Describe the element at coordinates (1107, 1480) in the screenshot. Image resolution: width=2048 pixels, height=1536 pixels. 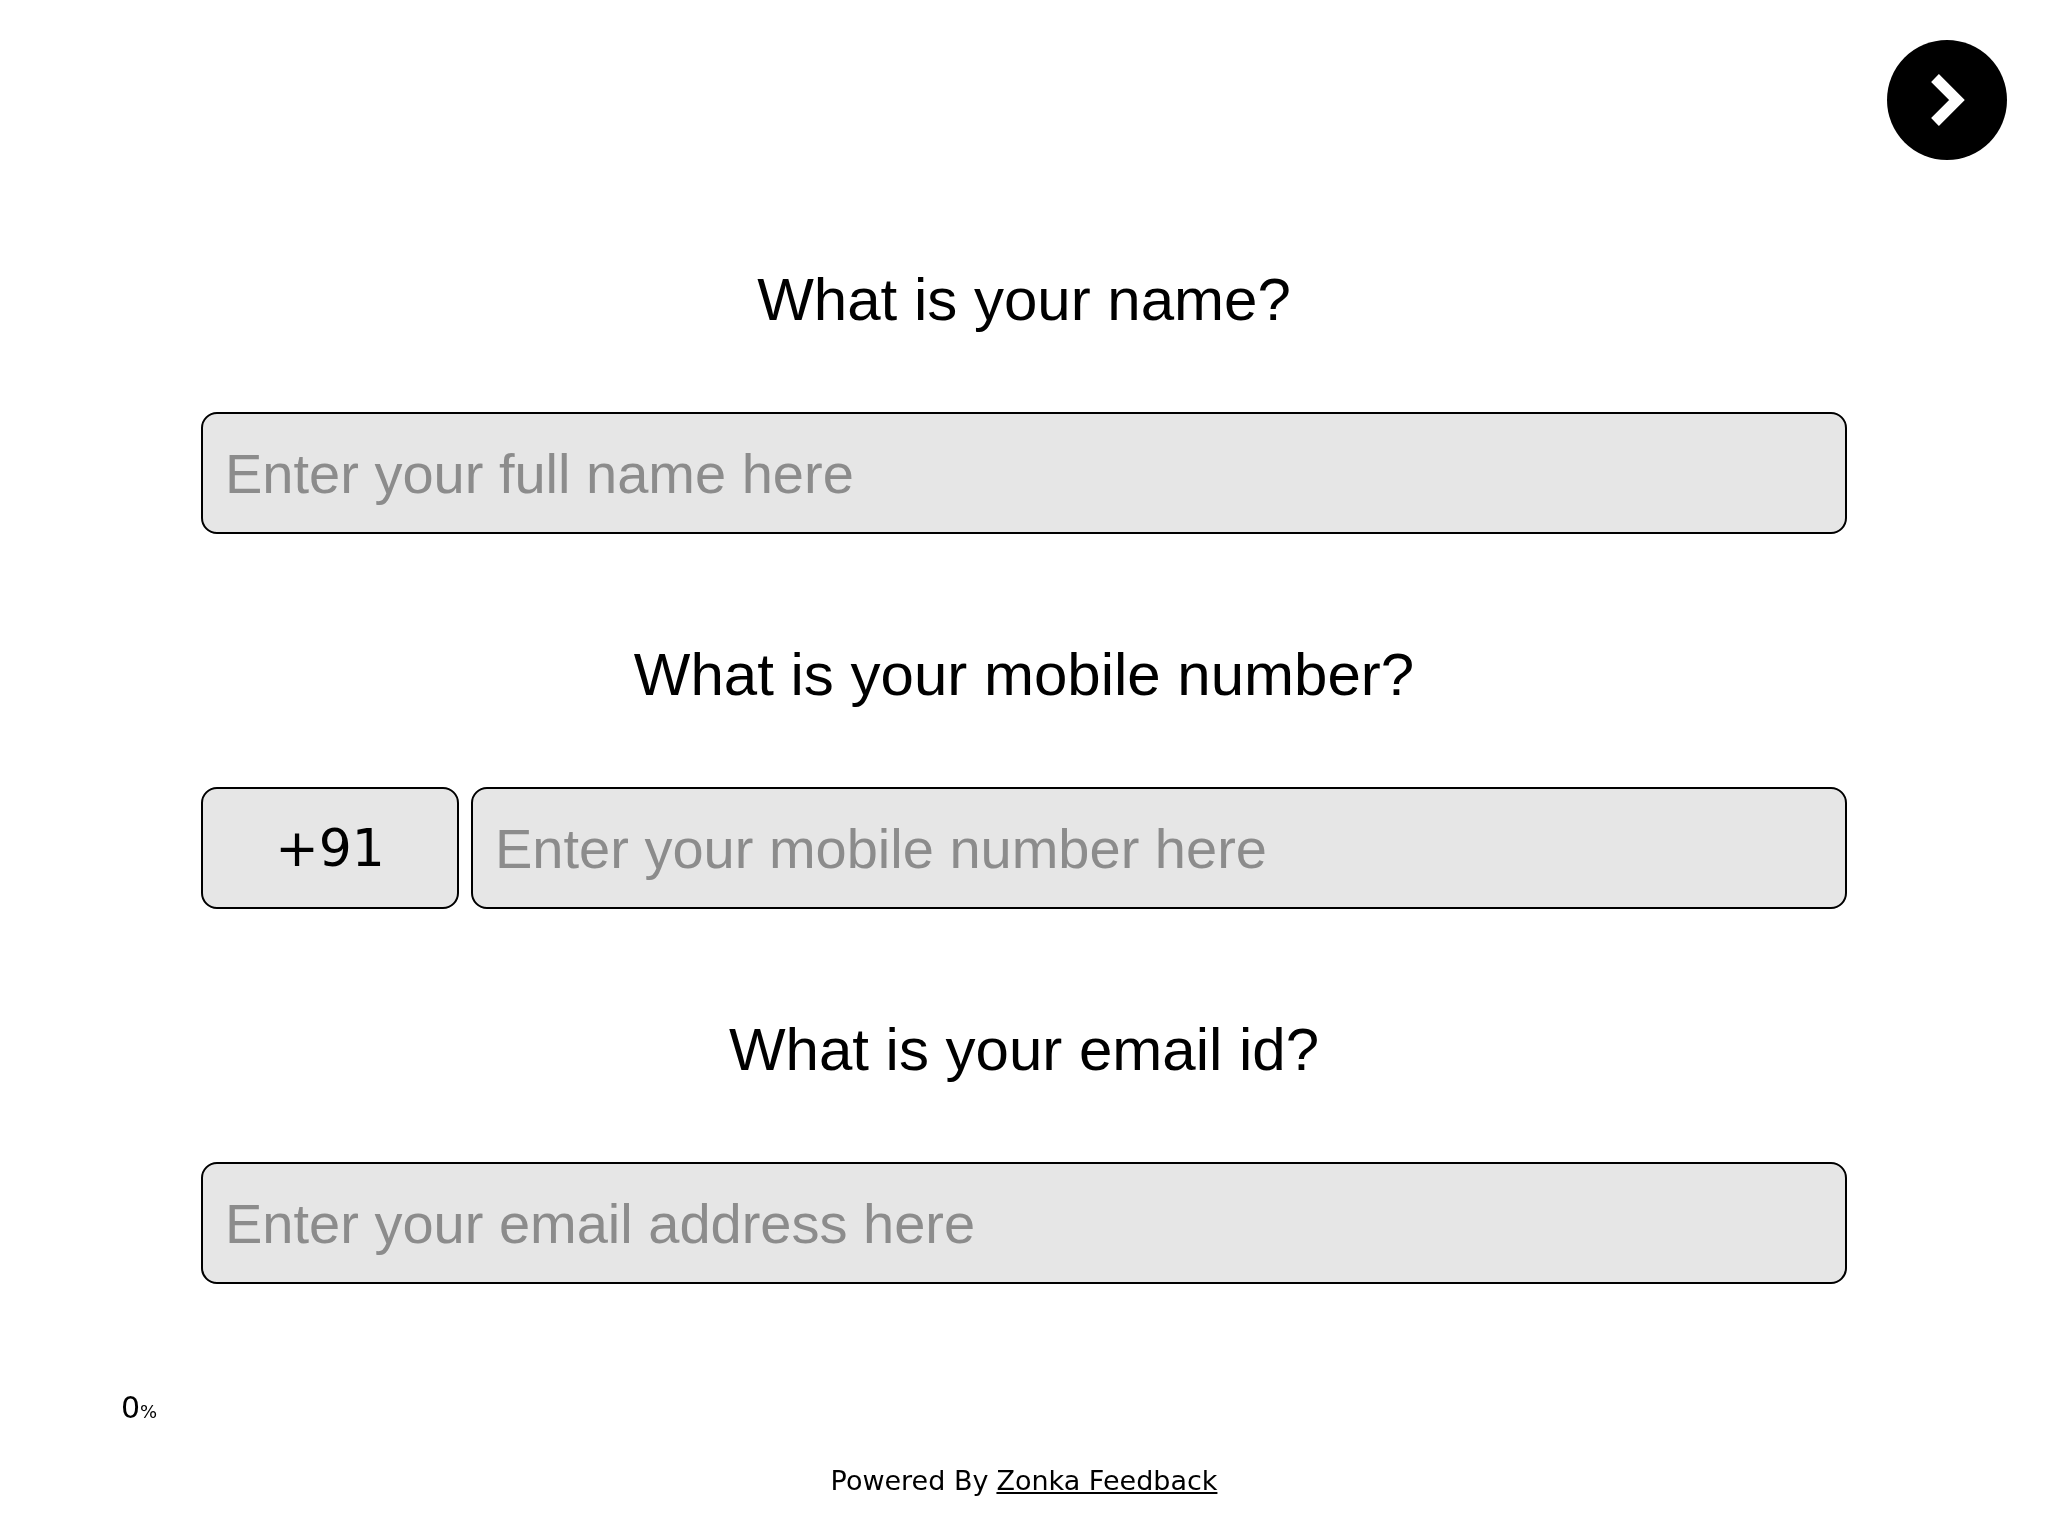
I see `footer-link: Zonka Feedback` at that location.